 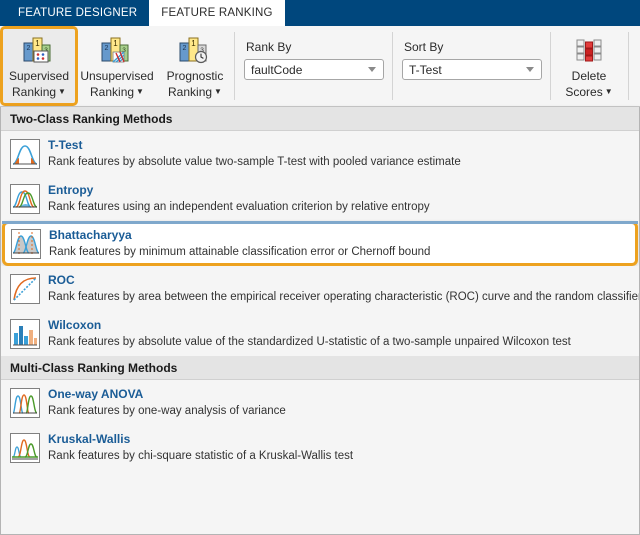 I want to click on section-header-multi-class-label: Multi-Class Ranking Methods, so click(x=94, y=367).